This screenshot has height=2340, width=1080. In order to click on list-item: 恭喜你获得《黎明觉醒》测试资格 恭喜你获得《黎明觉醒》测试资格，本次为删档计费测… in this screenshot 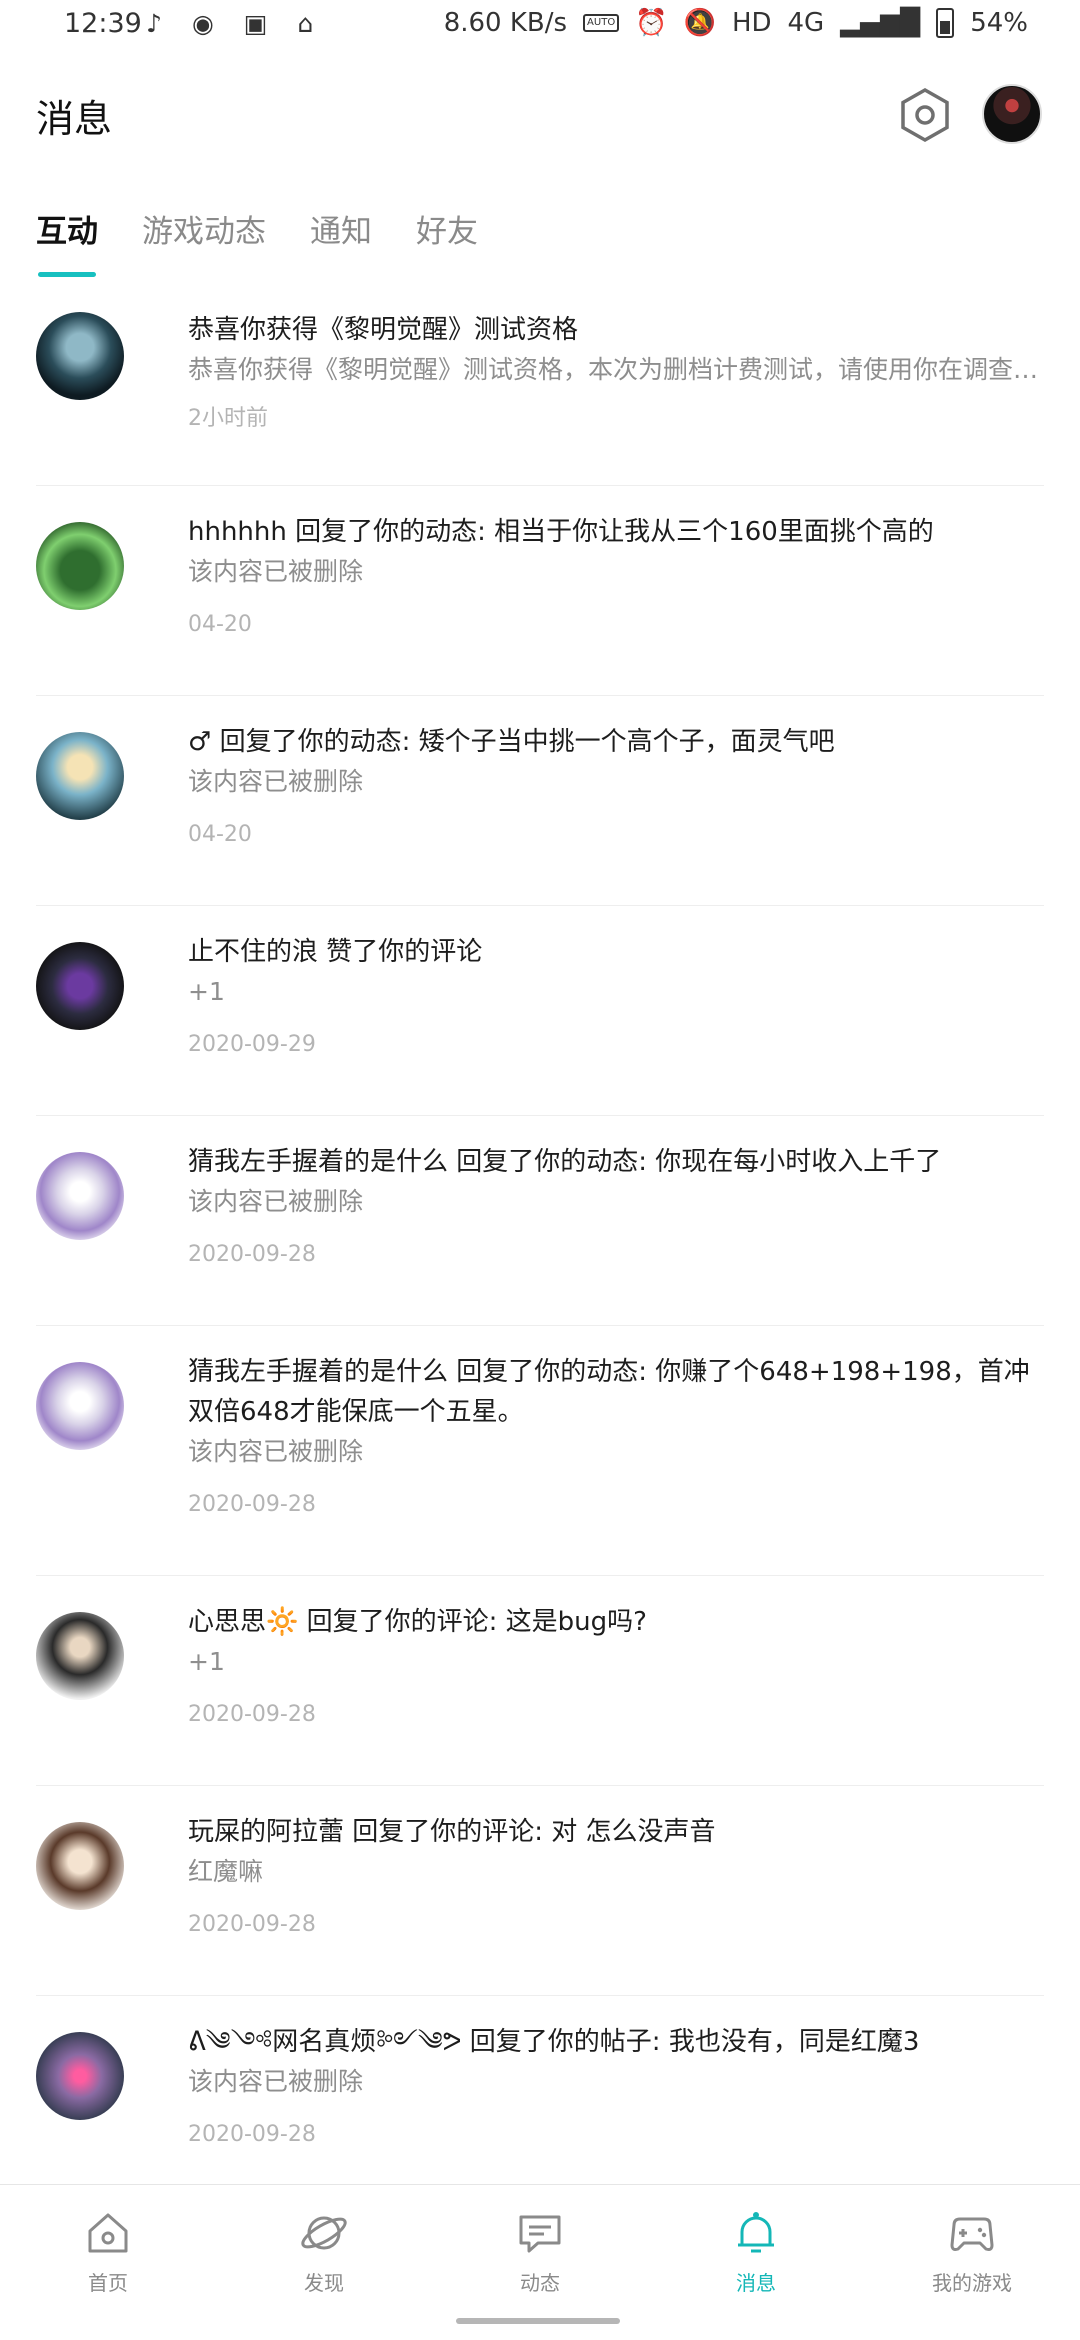, I will do `click(540, 391)`.